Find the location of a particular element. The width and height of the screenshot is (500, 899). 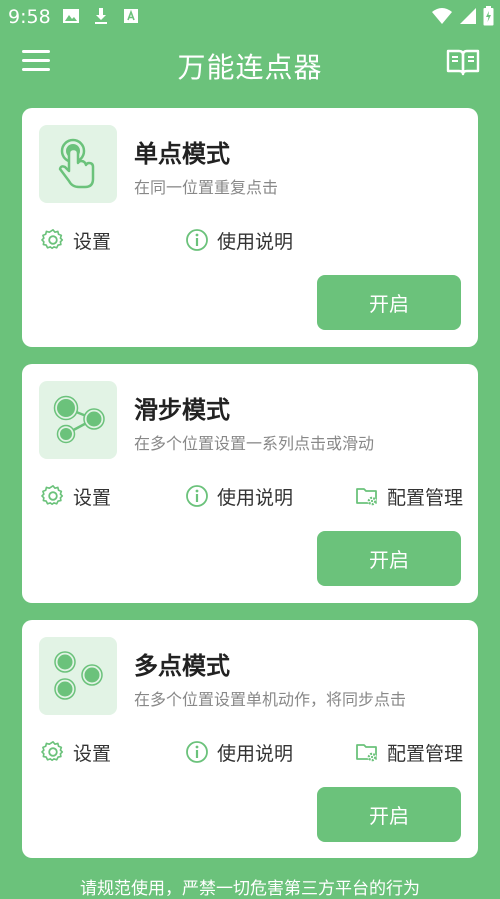

tap-hand-icon is located at coordinates (76, 163).